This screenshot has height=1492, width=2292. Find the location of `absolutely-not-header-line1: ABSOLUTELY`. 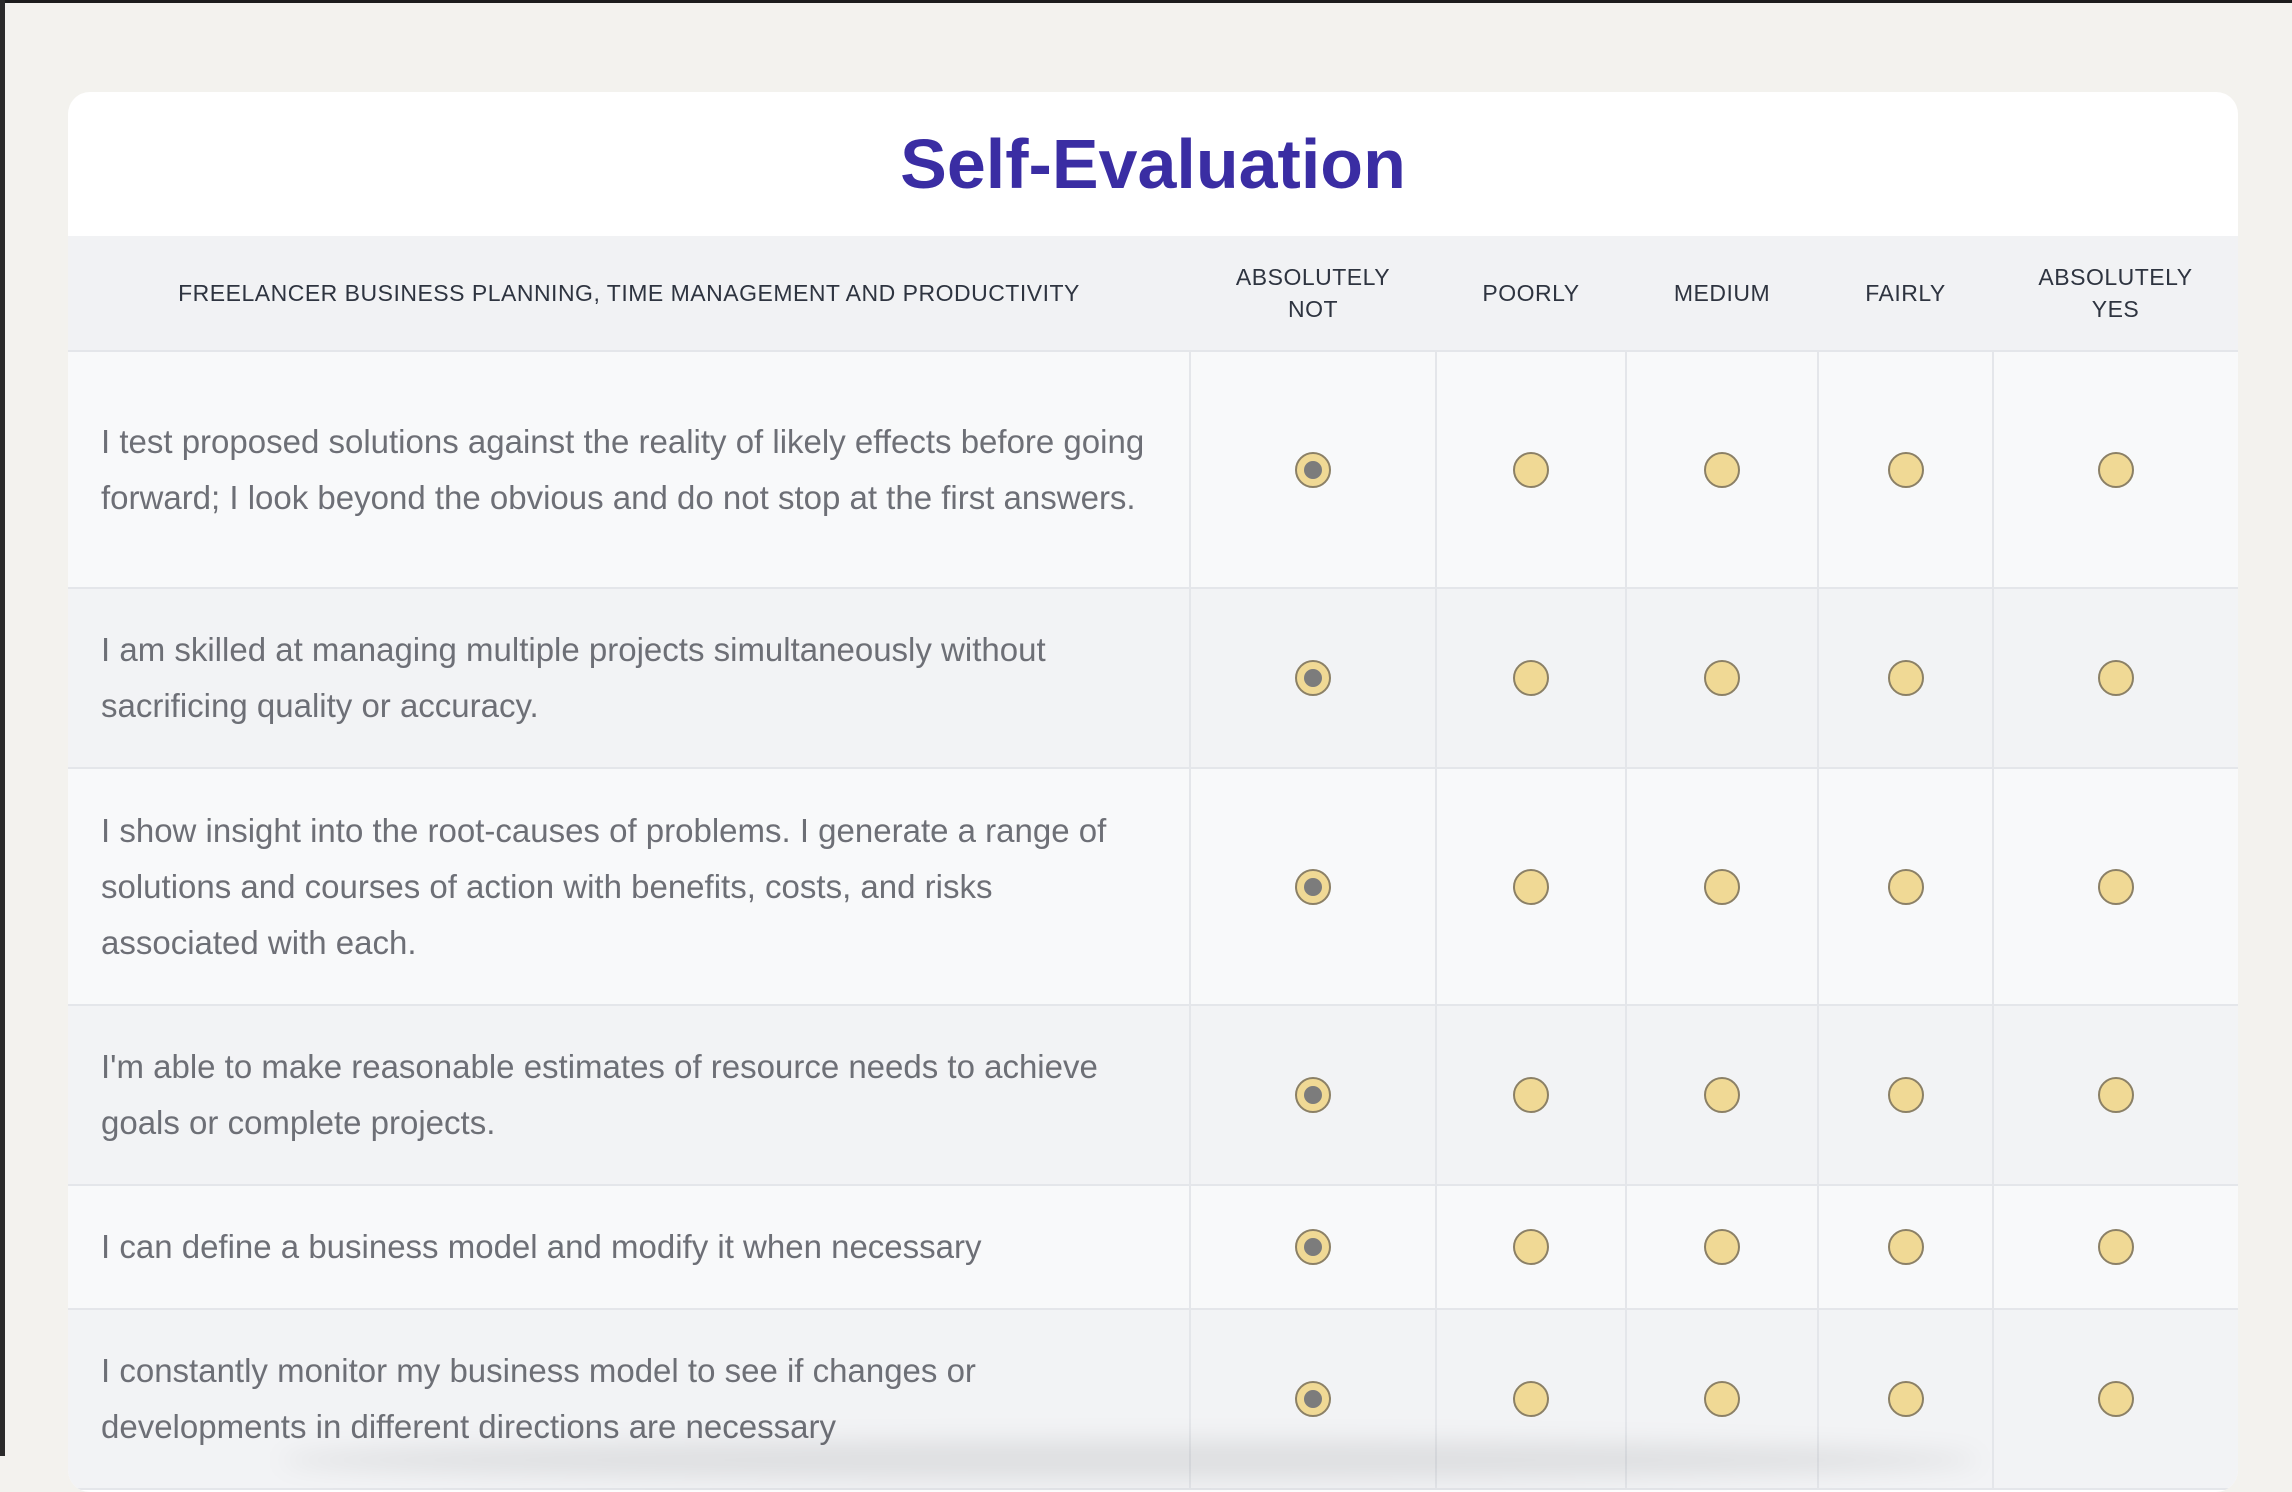

absolutely-not-header-line1: ABSOLUTELY is located at coordinates (1313, 277).